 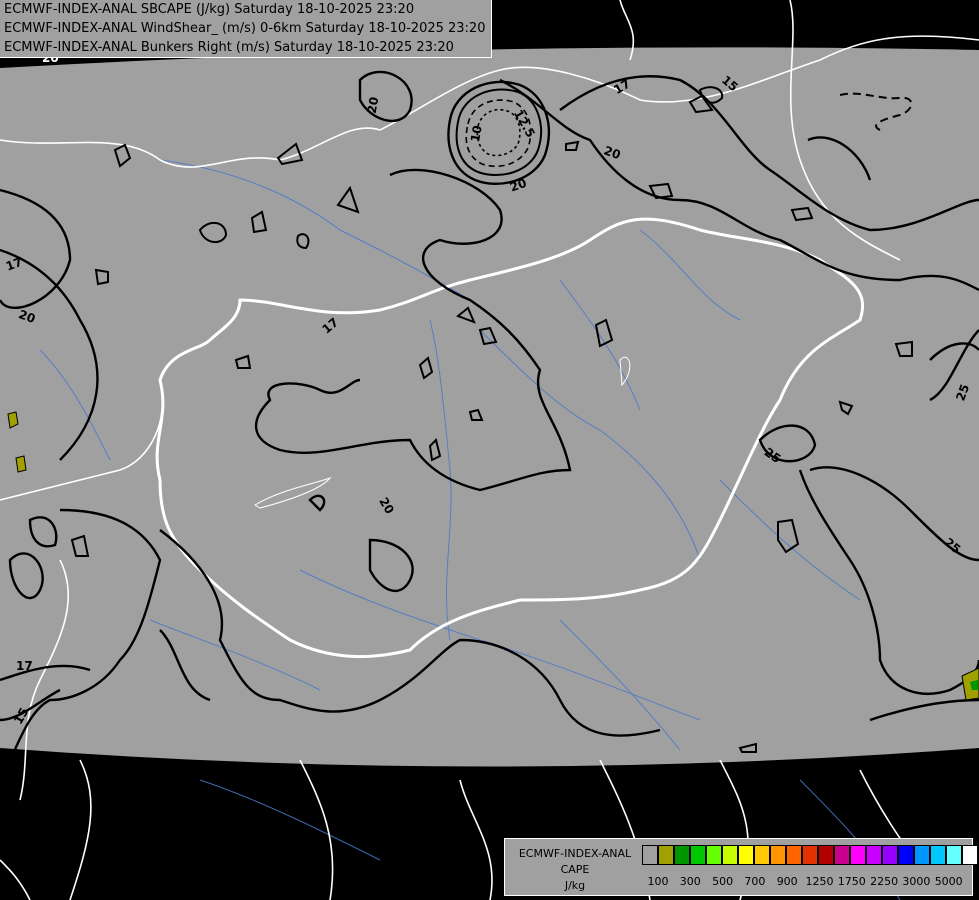 I want to click on legend-tick-label: 1250, so click(x=819, y=881).